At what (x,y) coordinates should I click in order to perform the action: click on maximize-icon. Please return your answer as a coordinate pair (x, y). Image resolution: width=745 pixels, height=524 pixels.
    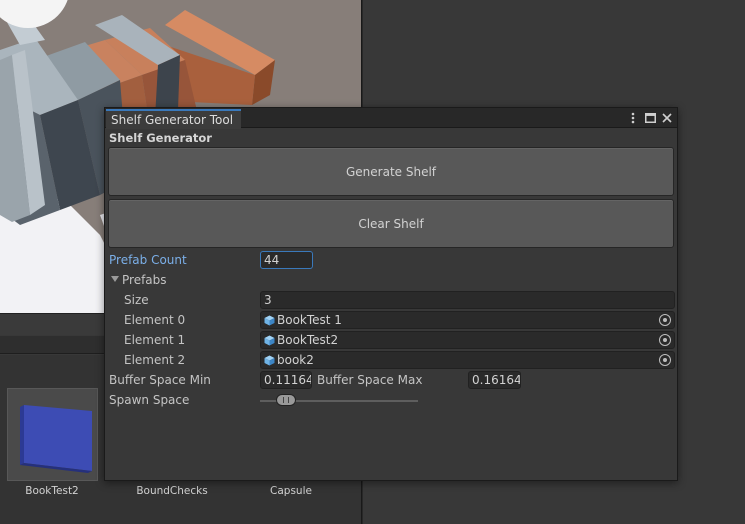
    Looking at the image, I should click on (650, 118).